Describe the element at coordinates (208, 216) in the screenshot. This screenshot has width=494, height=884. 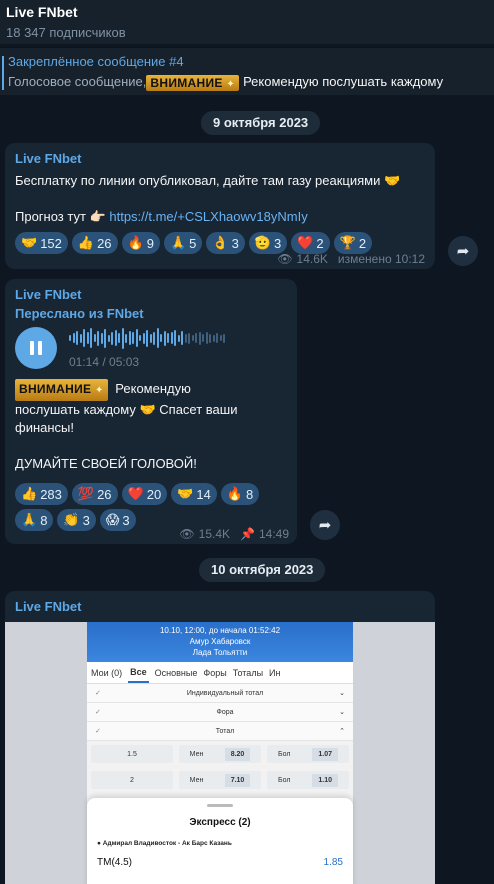
I see `telegram-link: https://t.me/+CSLXhaowv18yNmIy` at that location.